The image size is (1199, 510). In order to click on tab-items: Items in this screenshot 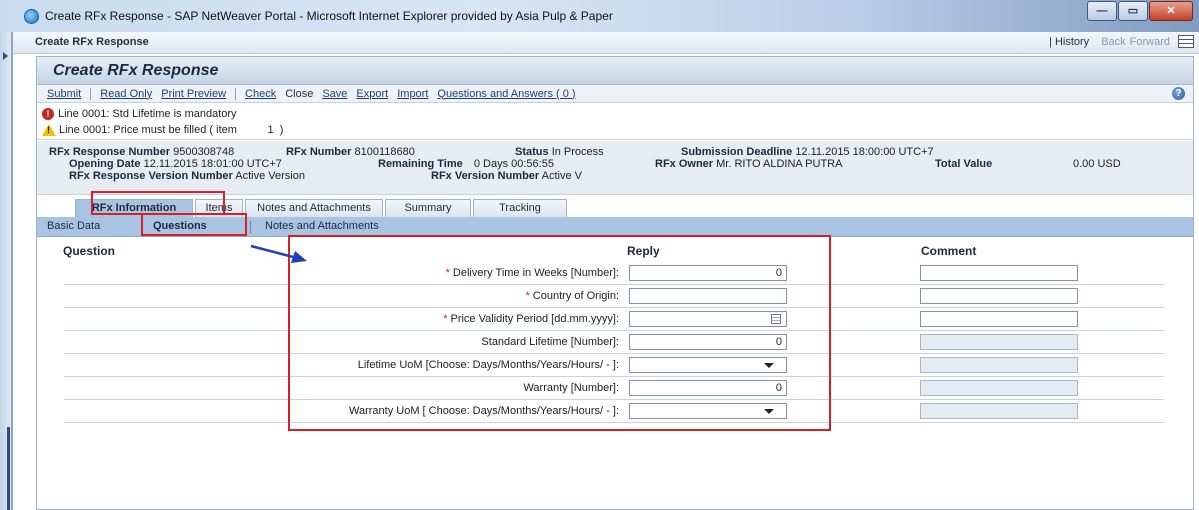, I will do `click(219, 208)`.